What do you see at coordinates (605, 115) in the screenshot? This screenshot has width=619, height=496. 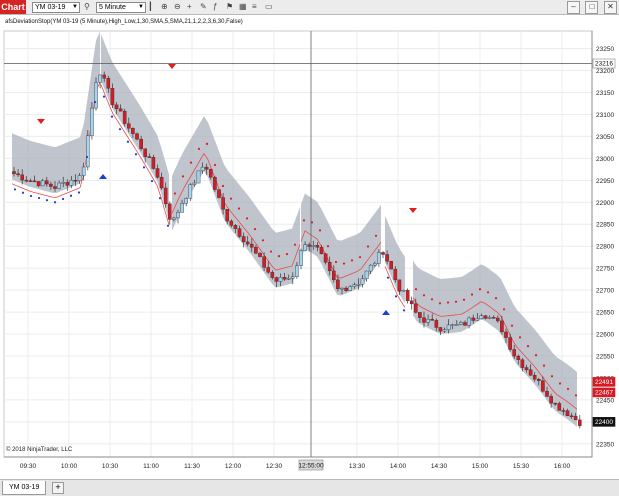 I see `y-tick-label: 23100` at bounding box center [605, 115].